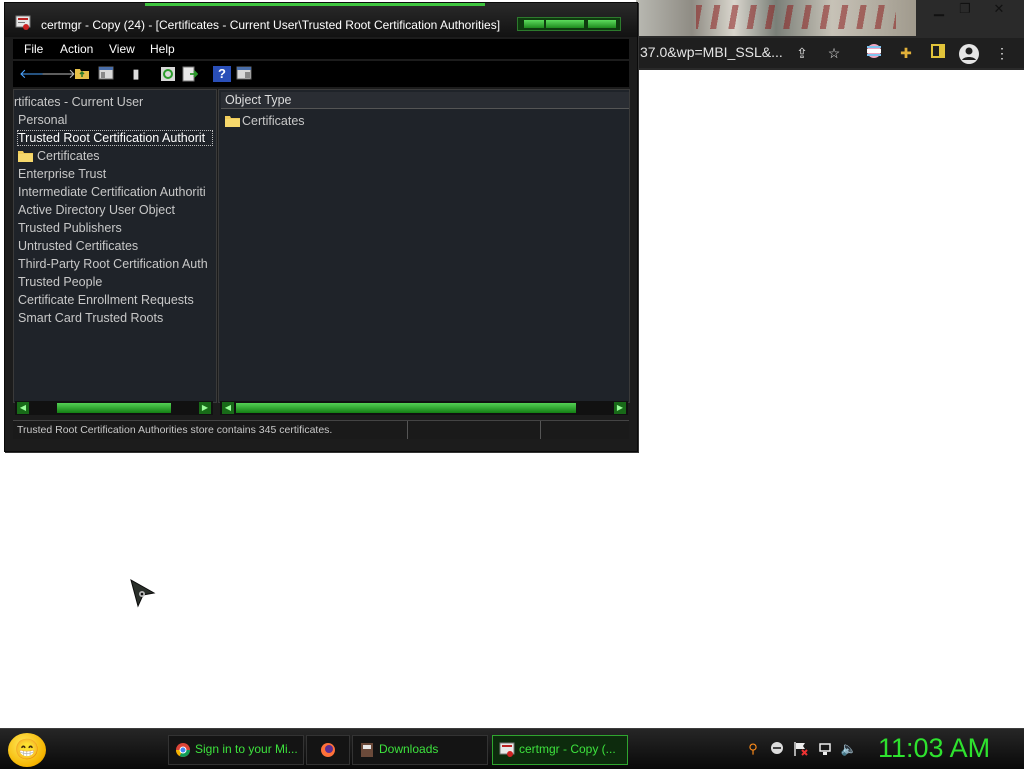  I want to click on downloads-svg, so click(367, 750).